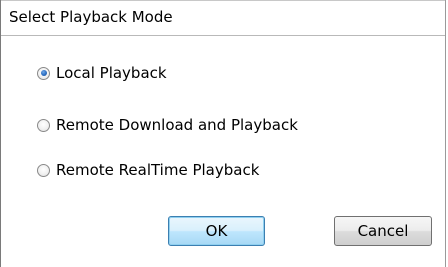 This screenshot has width=448, height=267. I want to click on radio-label-local-playback: Local Playback, so click(111, 73).